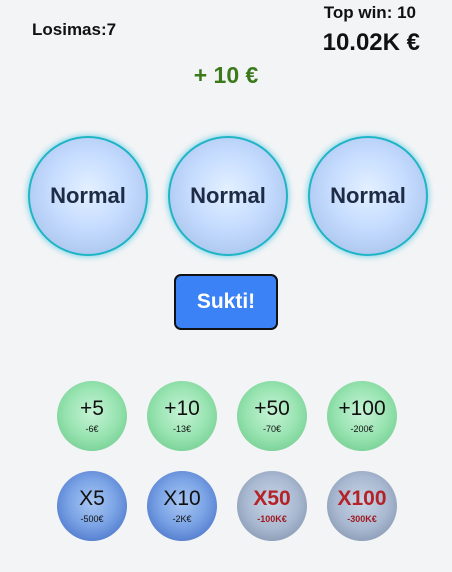 The width and height of the screenshot is (452, 572). Describe the element at coordinates (182, 498) in the screenshot. I see `bet-label: X10` at that location.